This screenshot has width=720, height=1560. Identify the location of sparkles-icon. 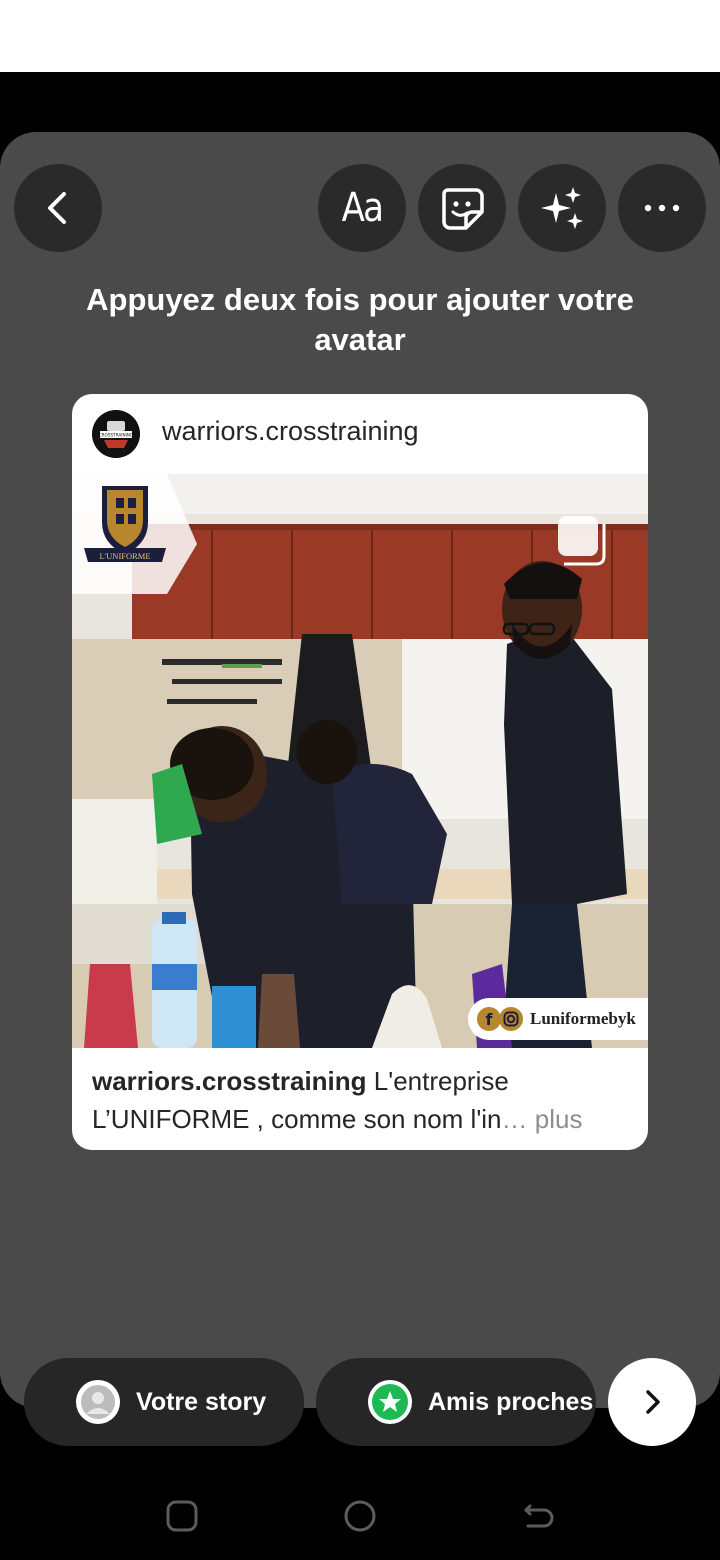
(562, 208).